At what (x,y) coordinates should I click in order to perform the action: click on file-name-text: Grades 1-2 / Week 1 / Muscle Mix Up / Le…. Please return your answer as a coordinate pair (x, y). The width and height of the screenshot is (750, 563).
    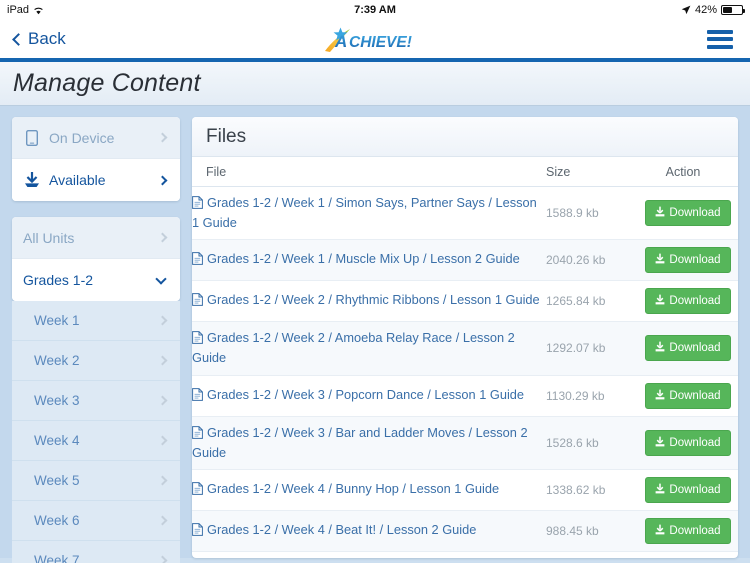
    Looking at the image, I should click on (363, 259).